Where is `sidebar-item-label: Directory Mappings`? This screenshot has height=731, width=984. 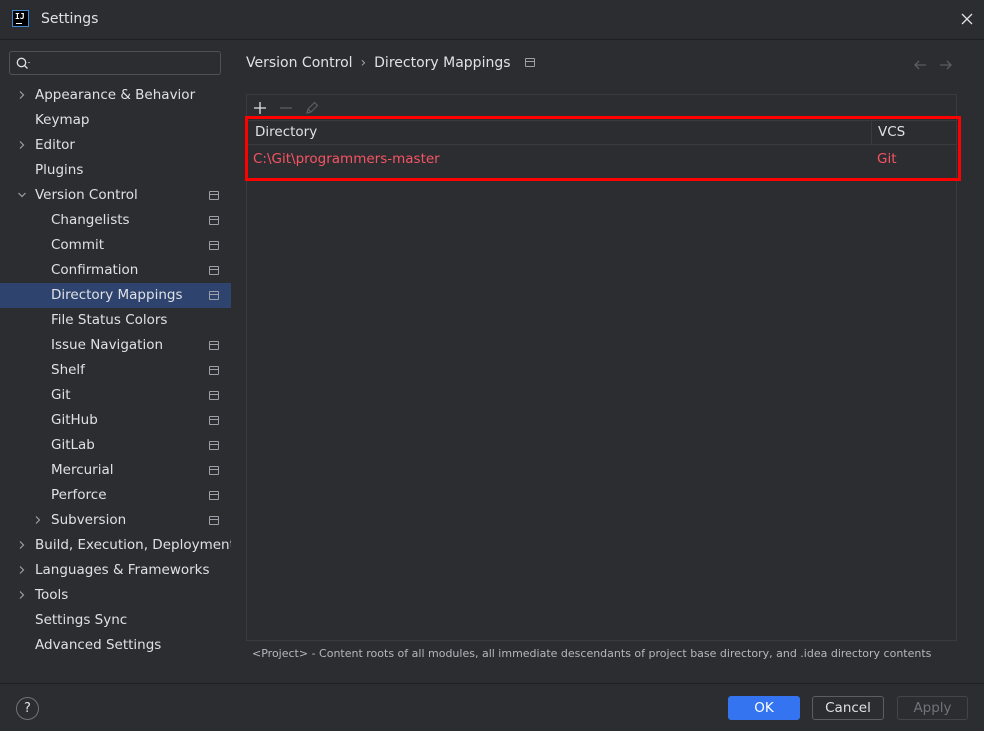
sidebar-item-label: Directory Mappings is located at coordinates (117, 295).